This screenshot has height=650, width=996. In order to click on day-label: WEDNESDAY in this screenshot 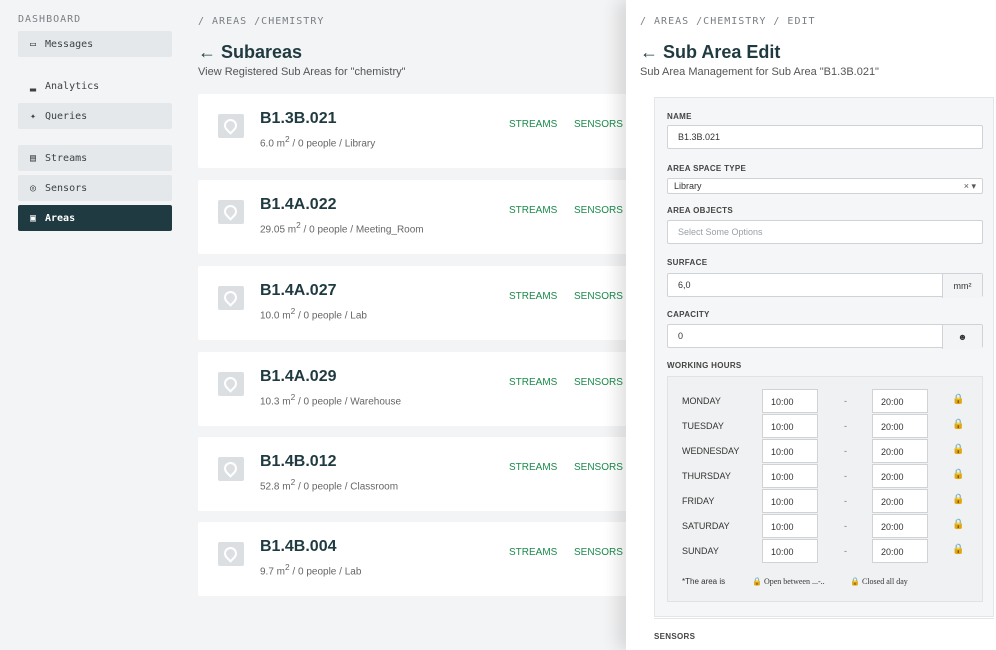, I will do `click(711, 451)`.